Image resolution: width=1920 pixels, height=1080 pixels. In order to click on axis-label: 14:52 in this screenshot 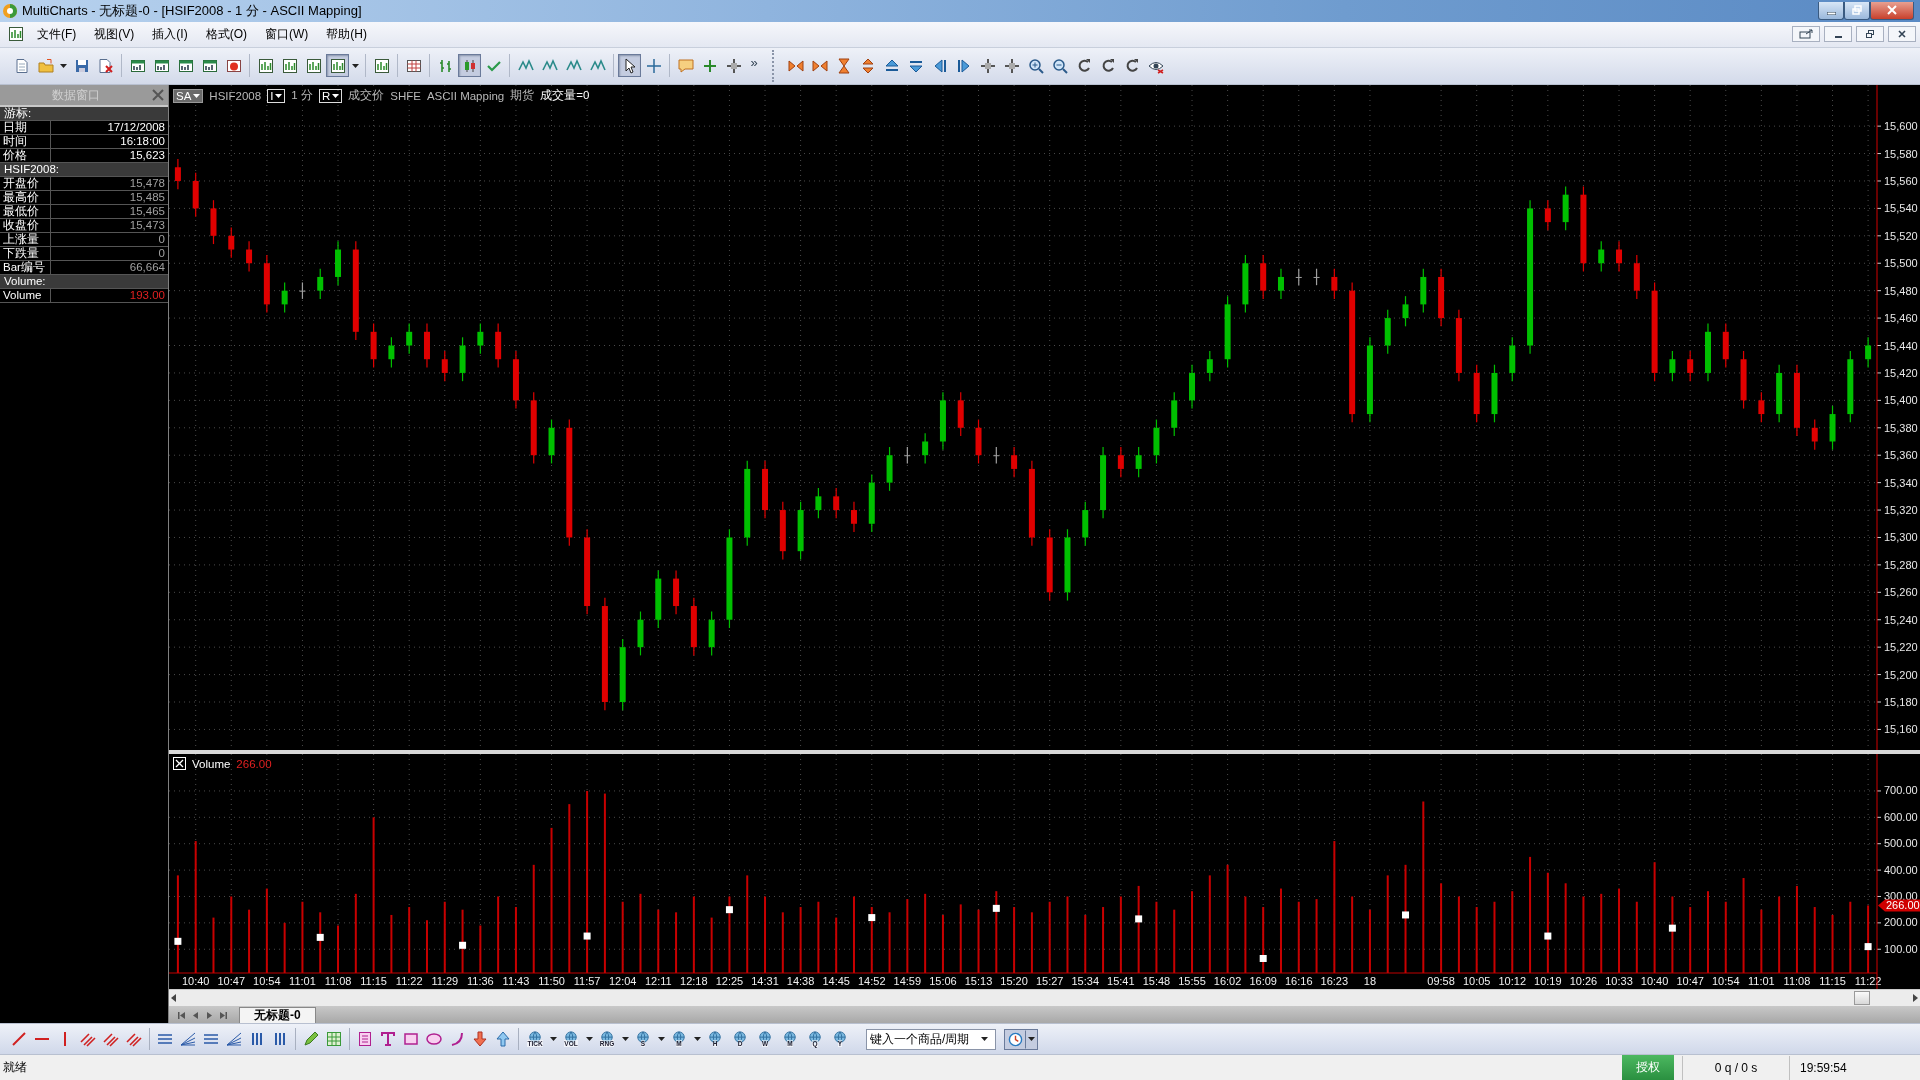, I will do `click(872, 981)`.